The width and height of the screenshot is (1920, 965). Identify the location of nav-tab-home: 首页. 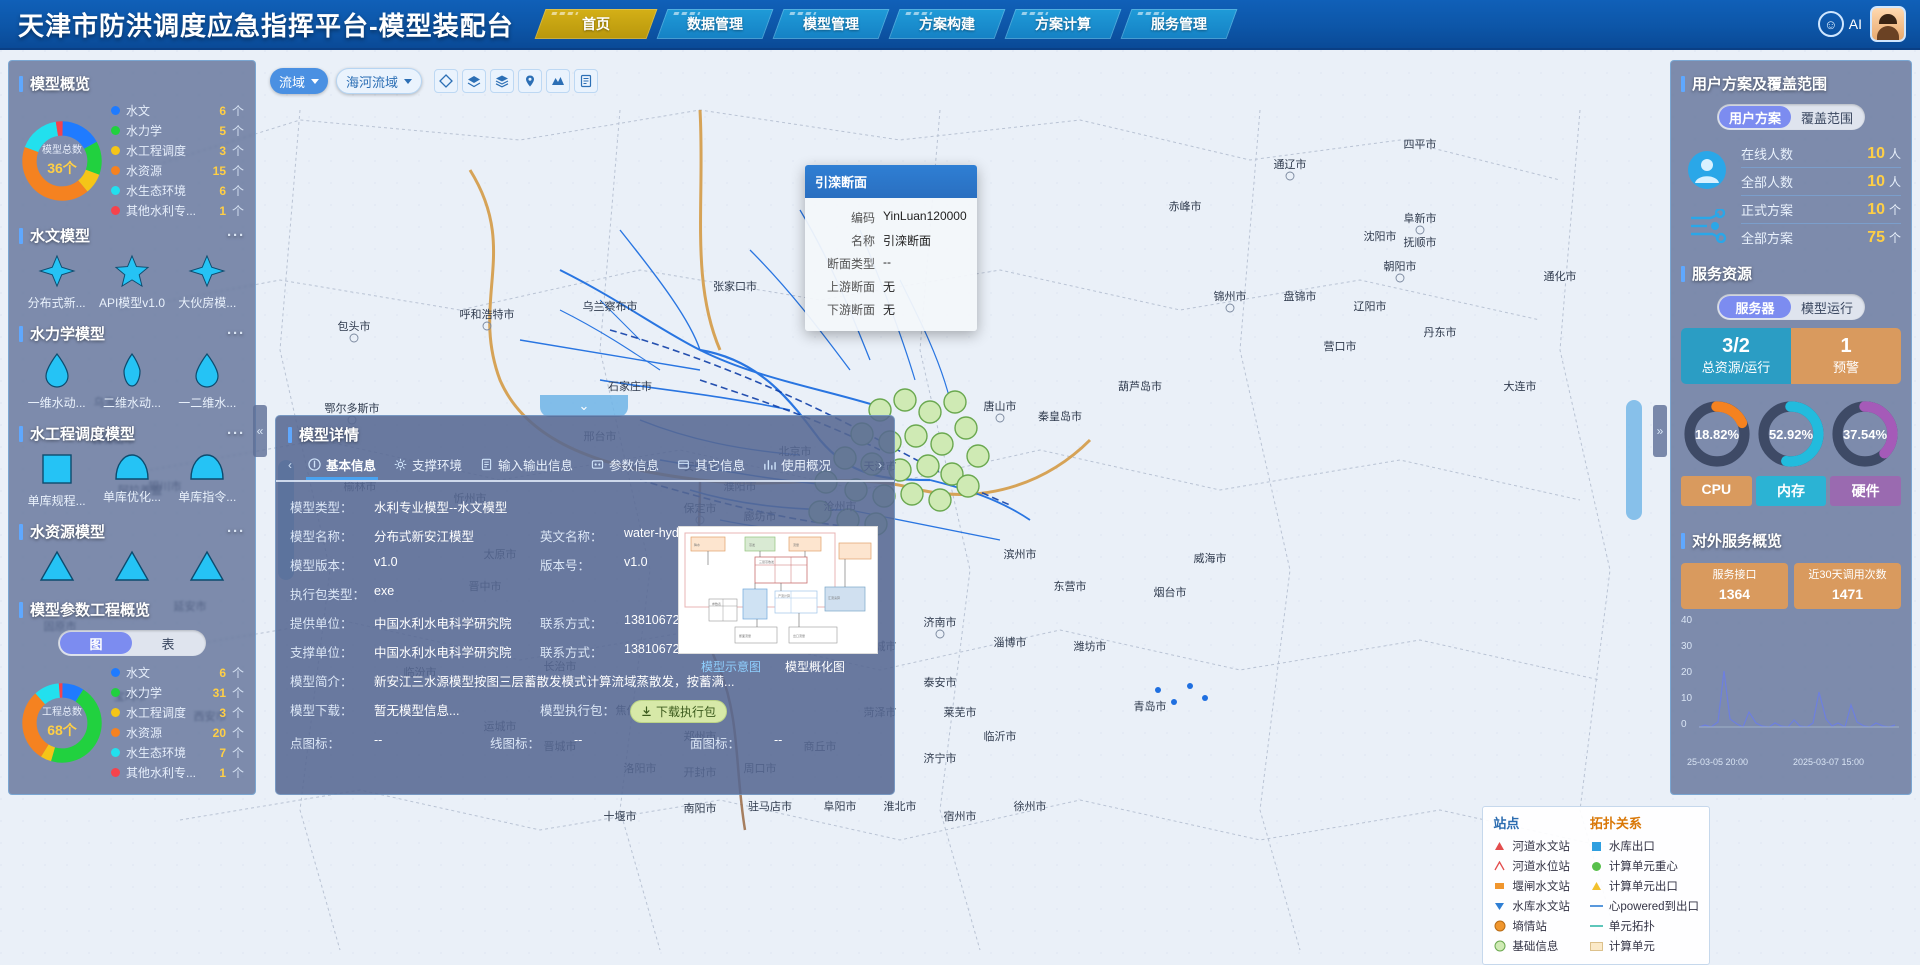
(596, 24).